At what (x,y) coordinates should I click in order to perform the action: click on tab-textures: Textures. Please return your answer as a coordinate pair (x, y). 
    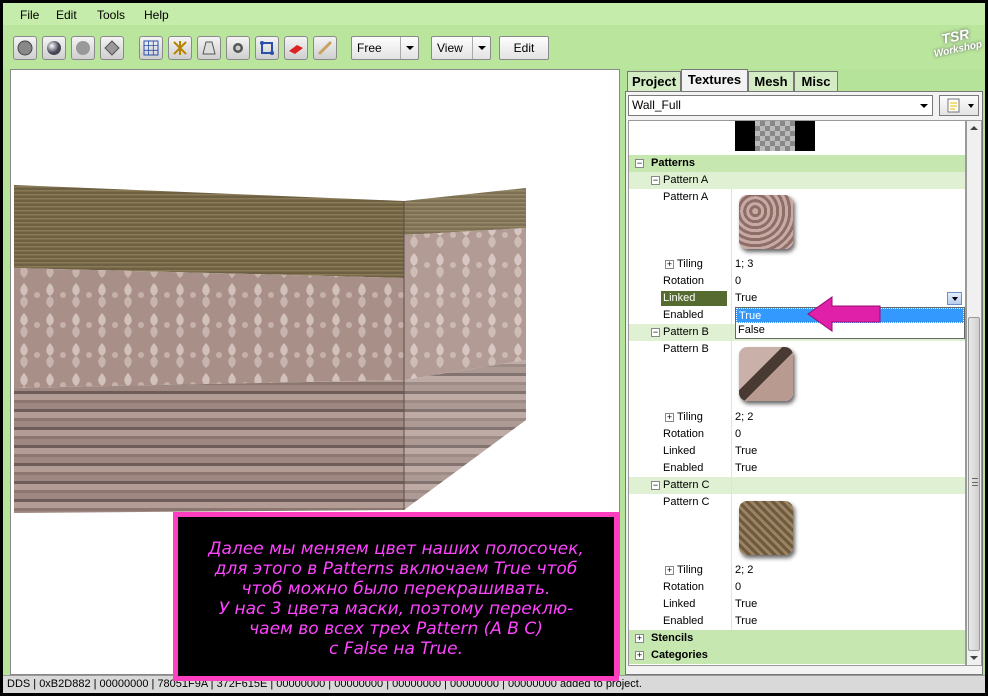
    Looking at the image, I should click on (714, 80).